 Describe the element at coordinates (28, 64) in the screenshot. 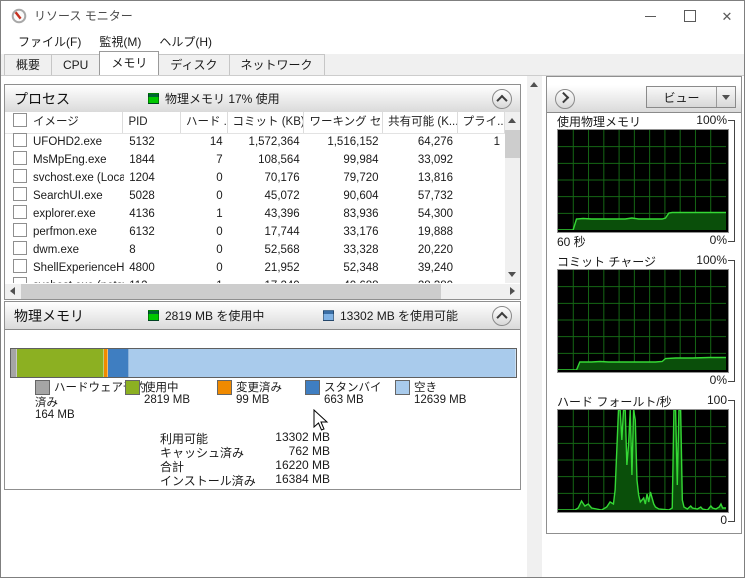

I see `tab-概要: 概要` at that location.